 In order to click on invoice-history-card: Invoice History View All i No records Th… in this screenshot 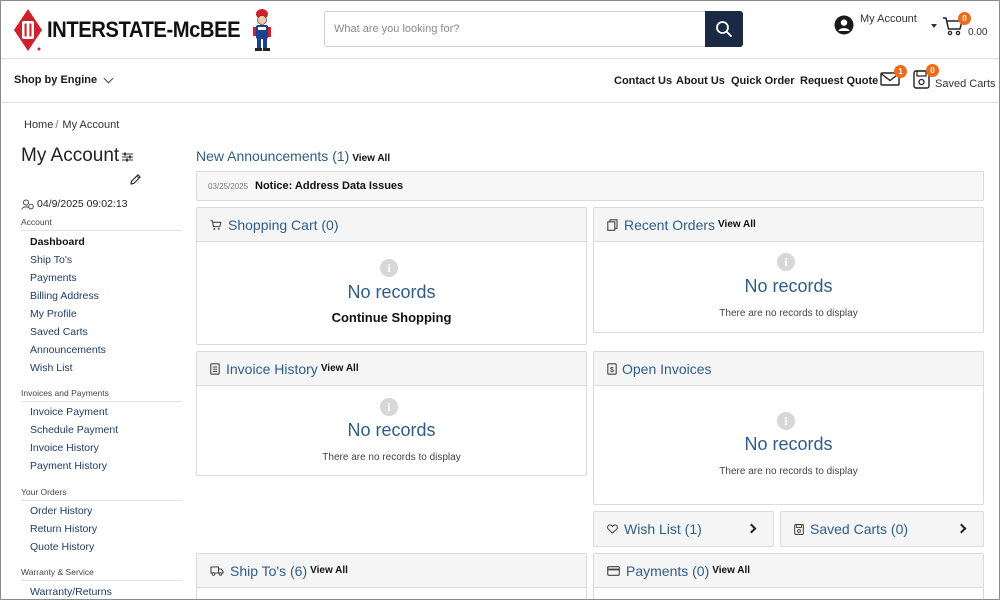, I will do `click(391, 413)`.